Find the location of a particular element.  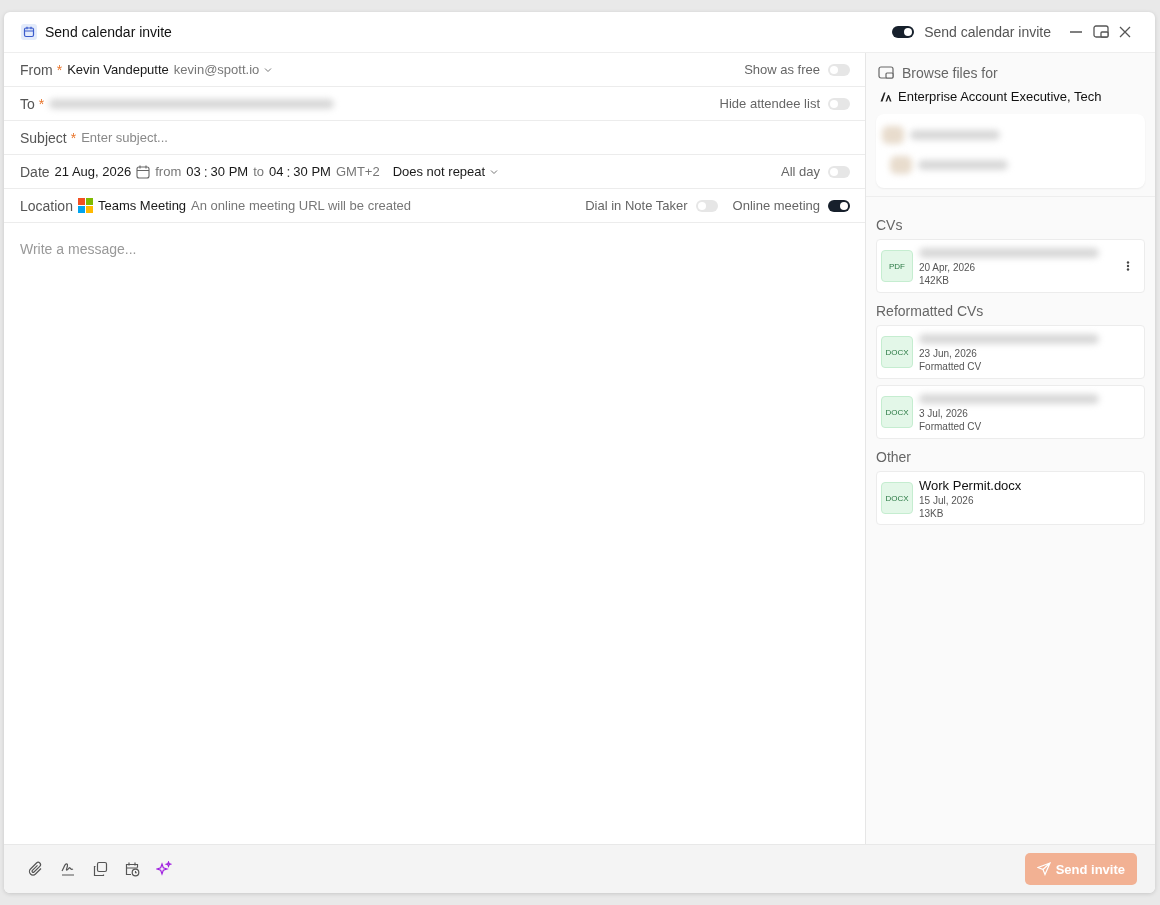

section-title: Reformatted CVs is located at coordinates (930, 311).